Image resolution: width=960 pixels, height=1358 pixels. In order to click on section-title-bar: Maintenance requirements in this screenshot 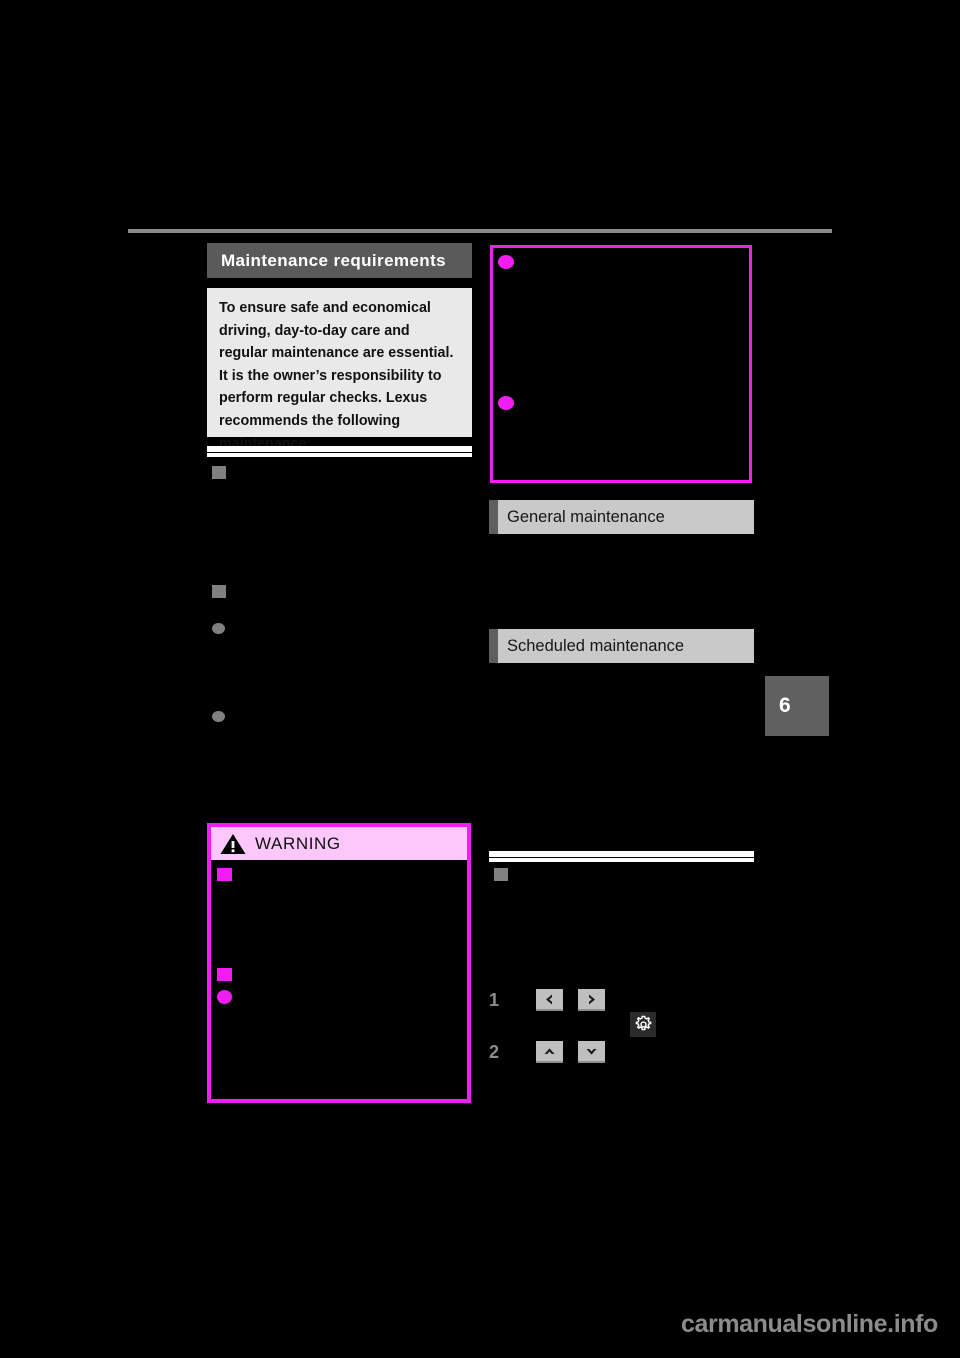, I will do `click(339, 260)`.